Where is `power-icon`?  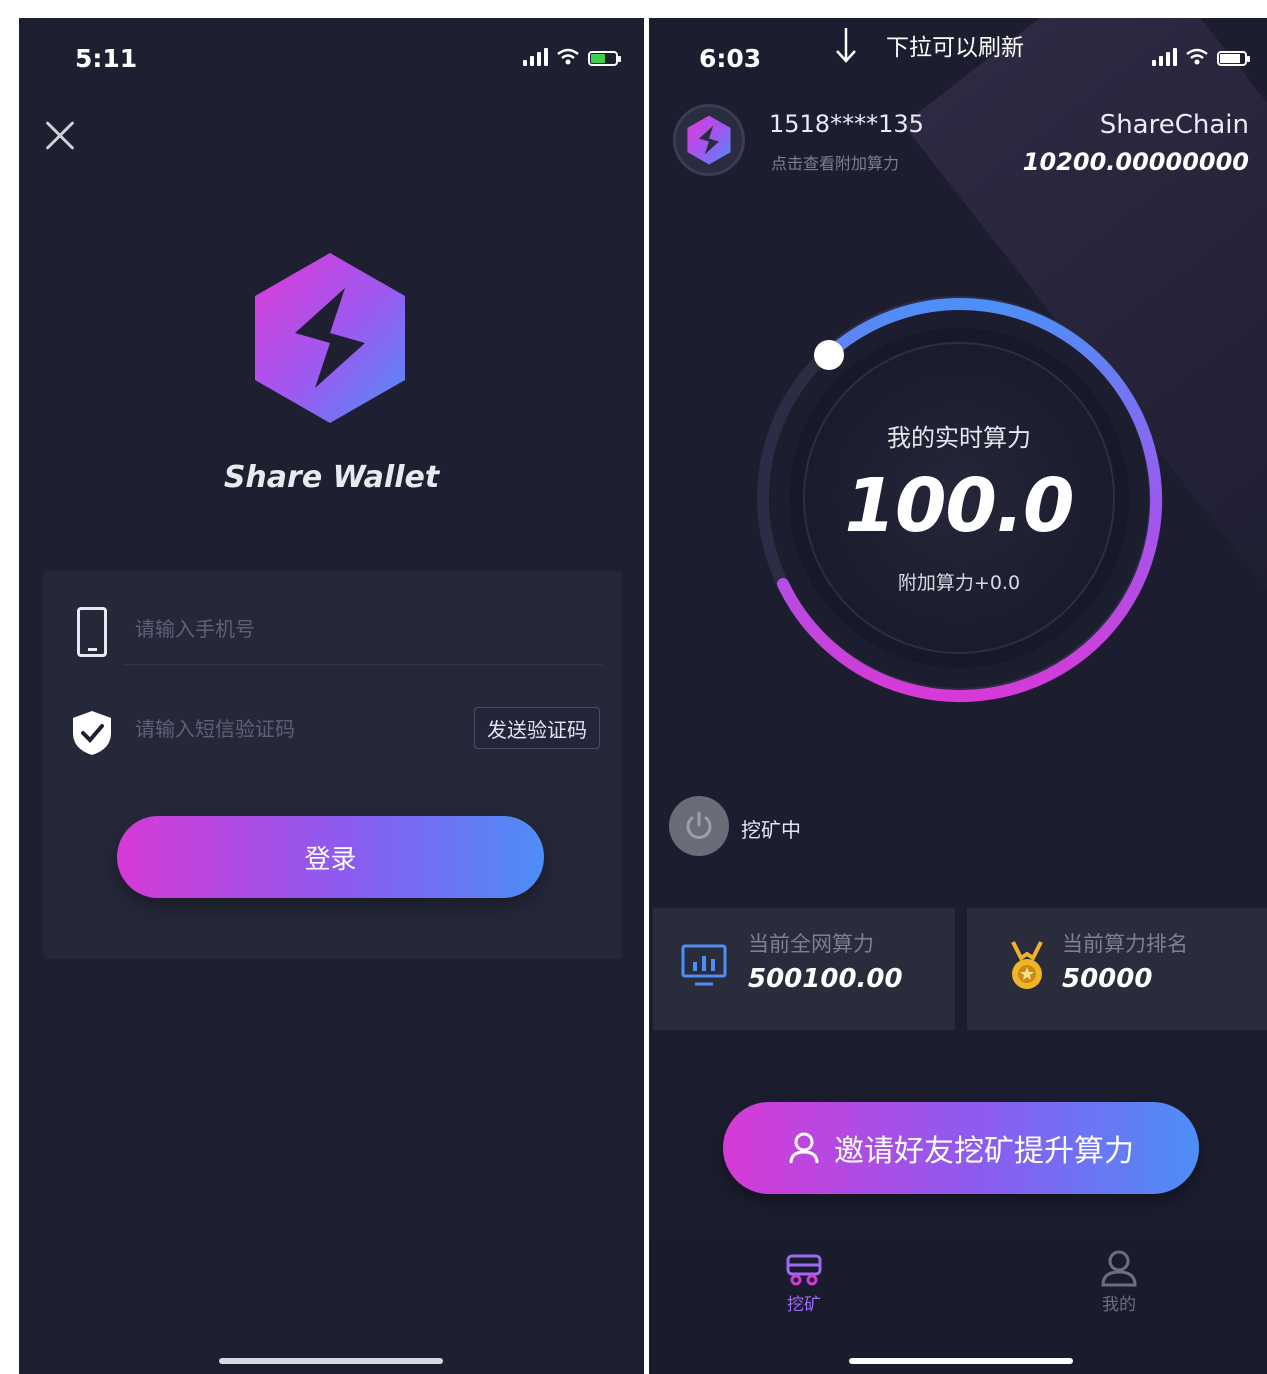
power-icon is located at coordinates (699, 825).